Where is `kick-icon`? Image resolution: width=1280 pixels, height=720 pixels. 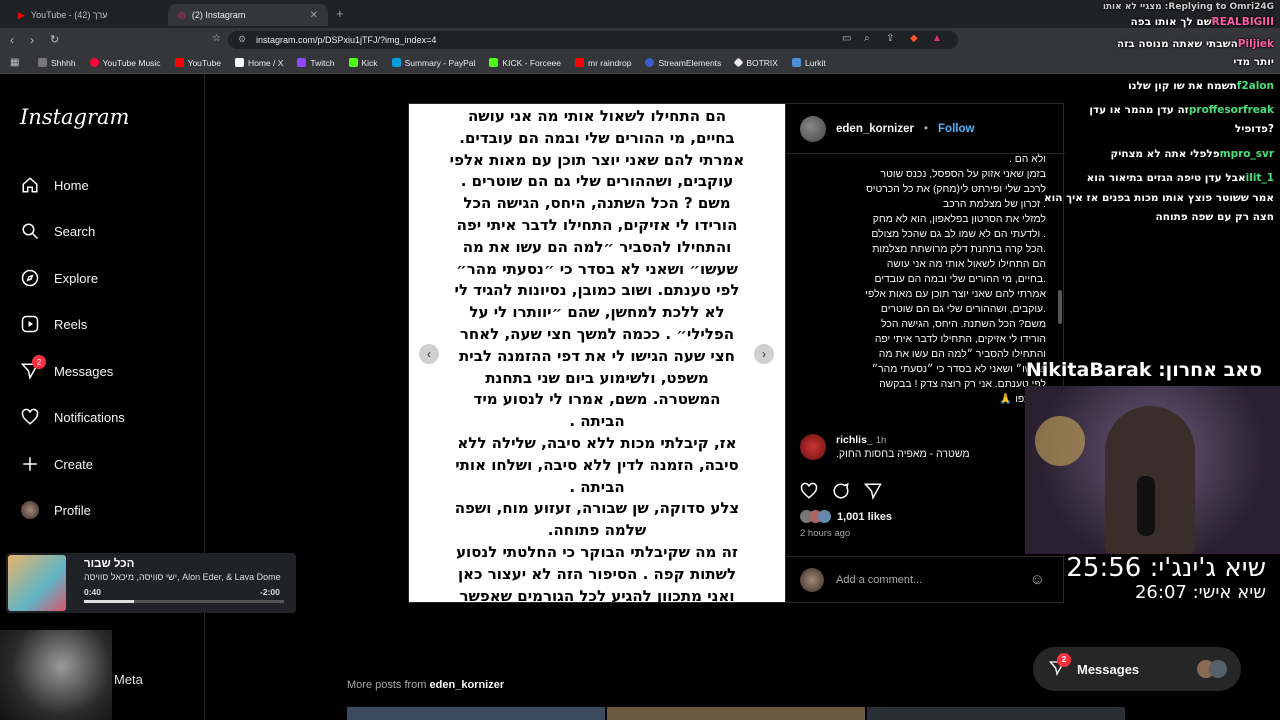 kick-icon is located at coordinates (494, 62).